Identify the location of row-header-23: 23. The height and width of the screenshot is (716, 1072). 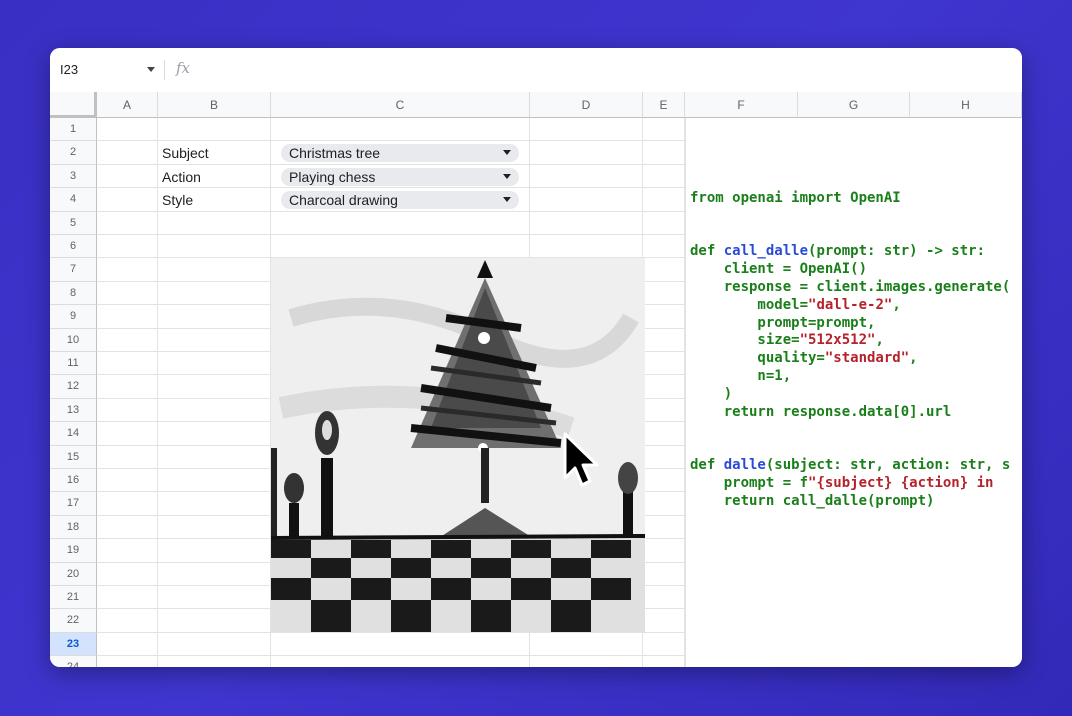
(73, 644).